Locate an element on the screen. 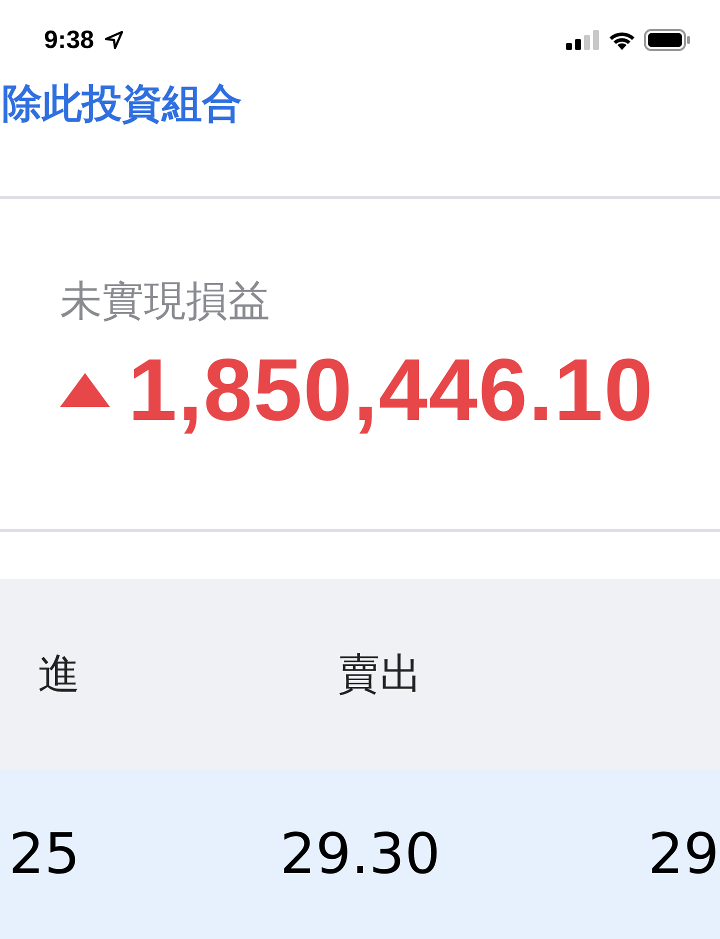 This screenshot has width=720, height=939. column-header: 賣出 is located at coordinates (380, 674).